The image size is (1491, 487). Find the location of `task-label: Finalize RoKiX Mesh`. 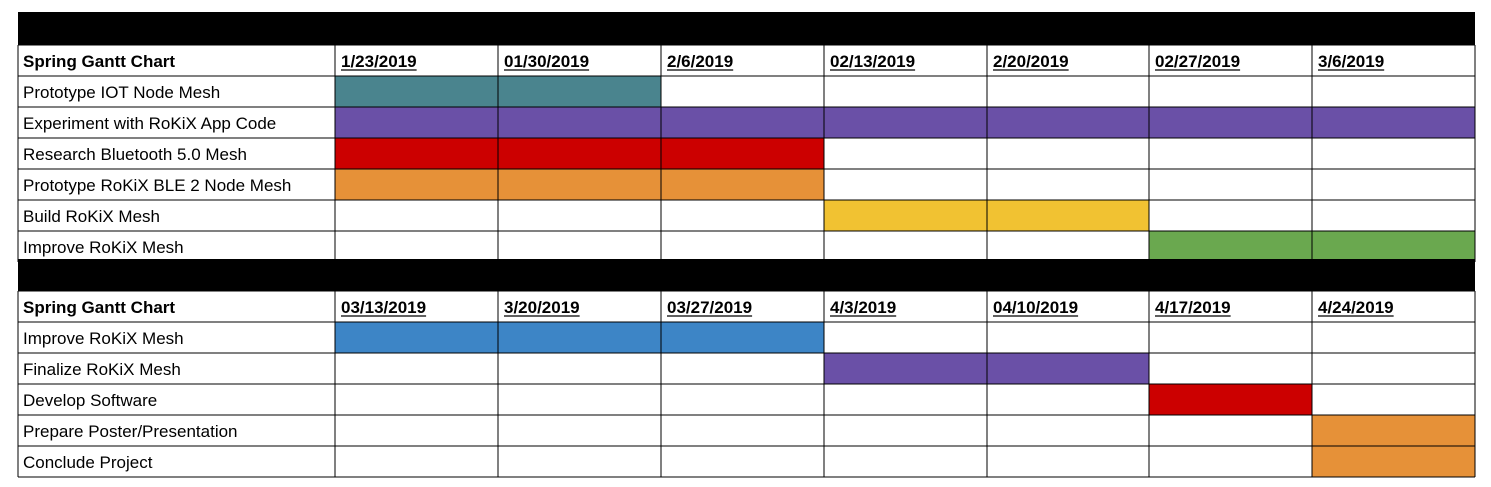

task-label: Finalize RoKiX Mesh is located at coordinates (102, 369).